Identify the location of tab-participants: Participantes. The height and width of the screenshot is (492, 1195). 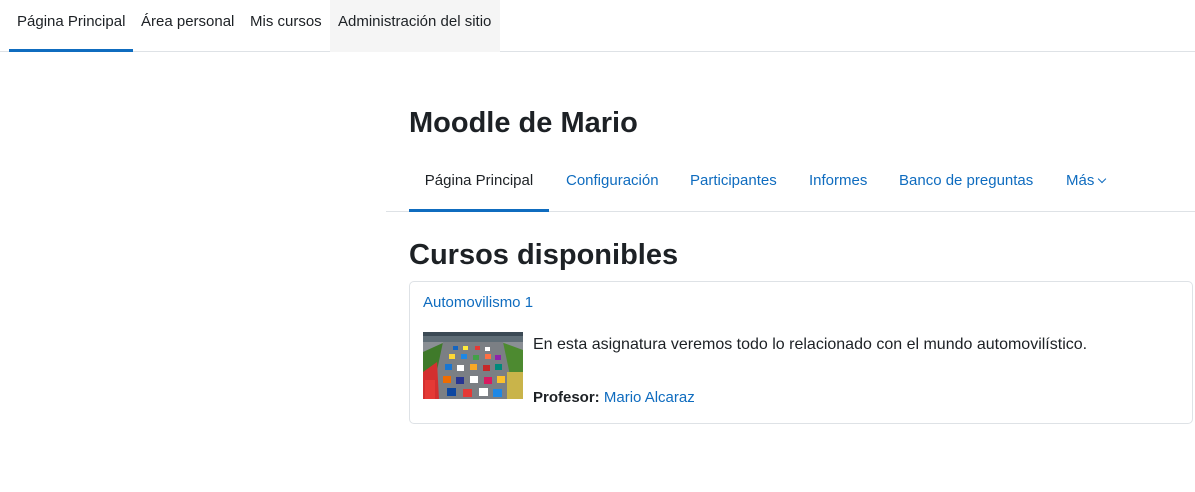
(733, 181).